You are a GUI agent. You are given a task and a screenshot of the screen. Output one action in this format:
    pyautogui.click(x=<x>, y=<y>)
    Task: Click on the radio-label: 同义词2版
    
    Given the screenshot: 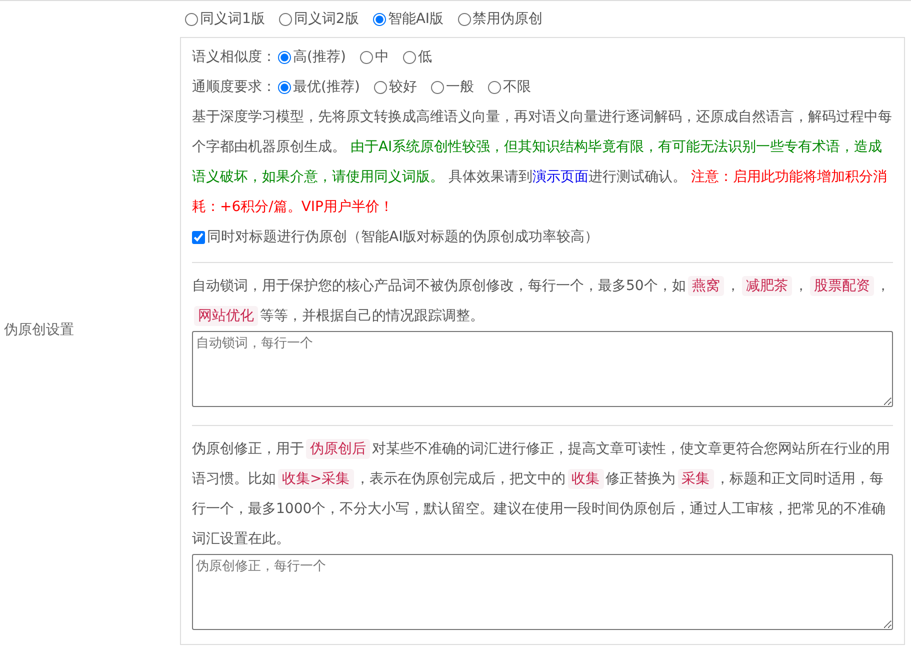 What is the action you would take?
    pyautogui.click(x=326, y=19)
    